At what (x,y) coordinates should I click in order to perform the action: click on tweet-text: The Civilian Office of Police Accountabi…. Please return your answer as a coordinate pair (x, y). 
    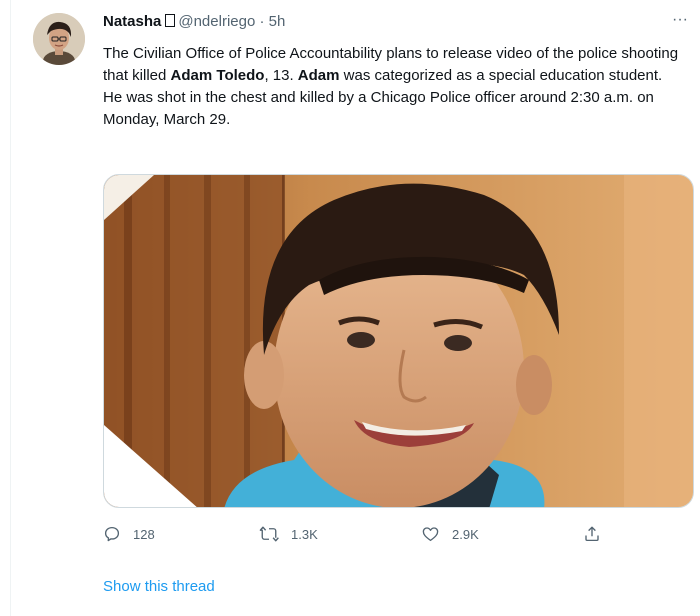
    Looking at the image, I should click on (393, 87).